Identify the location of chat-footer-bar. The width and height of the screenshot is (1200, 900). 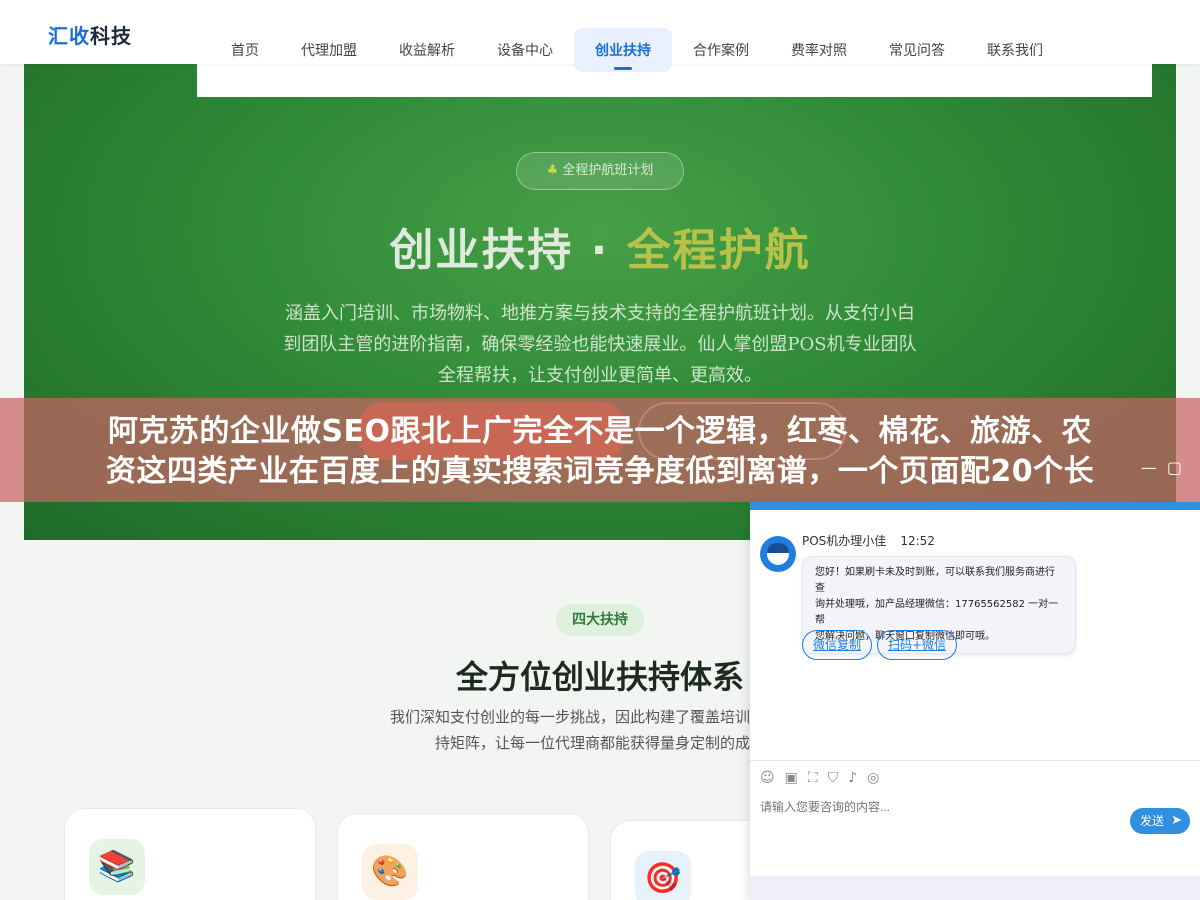
(975, 888).